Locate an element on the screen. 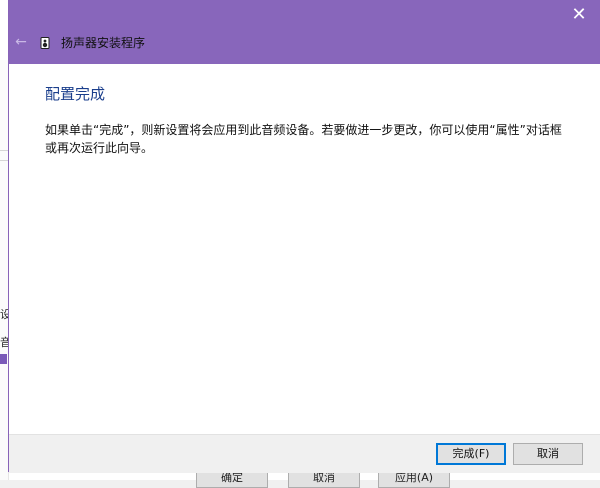 The height and width of the screenshot is (488, 600). title-bar: ✕ ← 扬声器安装程序 is located at coordinates (304, 32).